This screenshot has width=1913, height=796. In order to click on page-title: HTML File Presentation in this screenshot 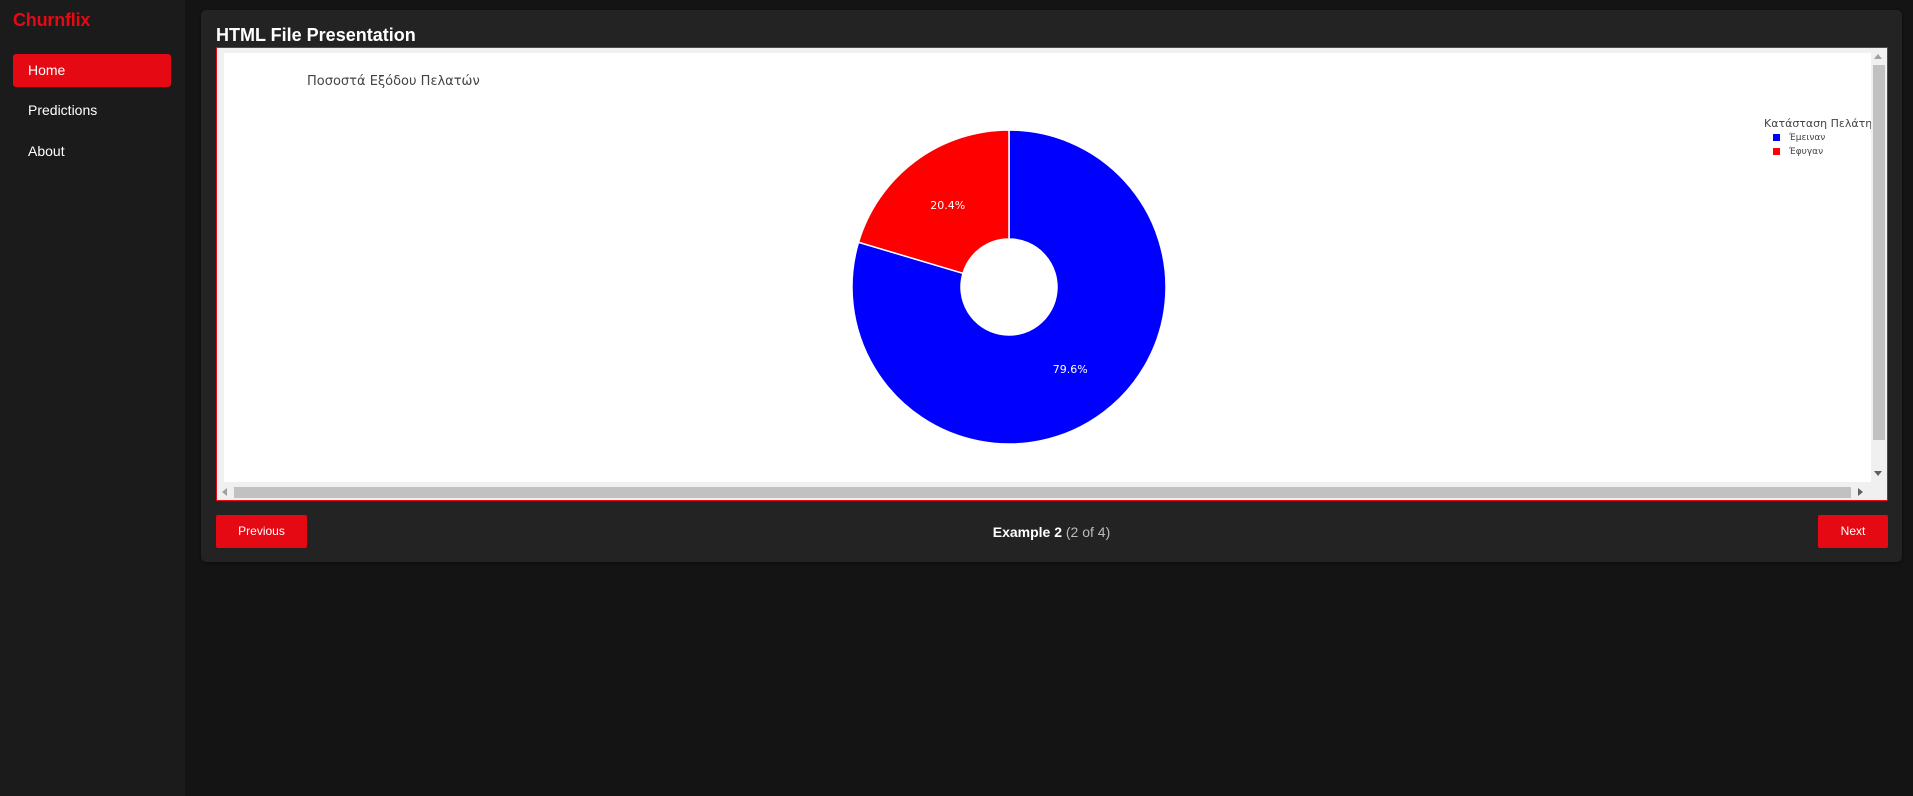, I will do `click(316, 35)`.